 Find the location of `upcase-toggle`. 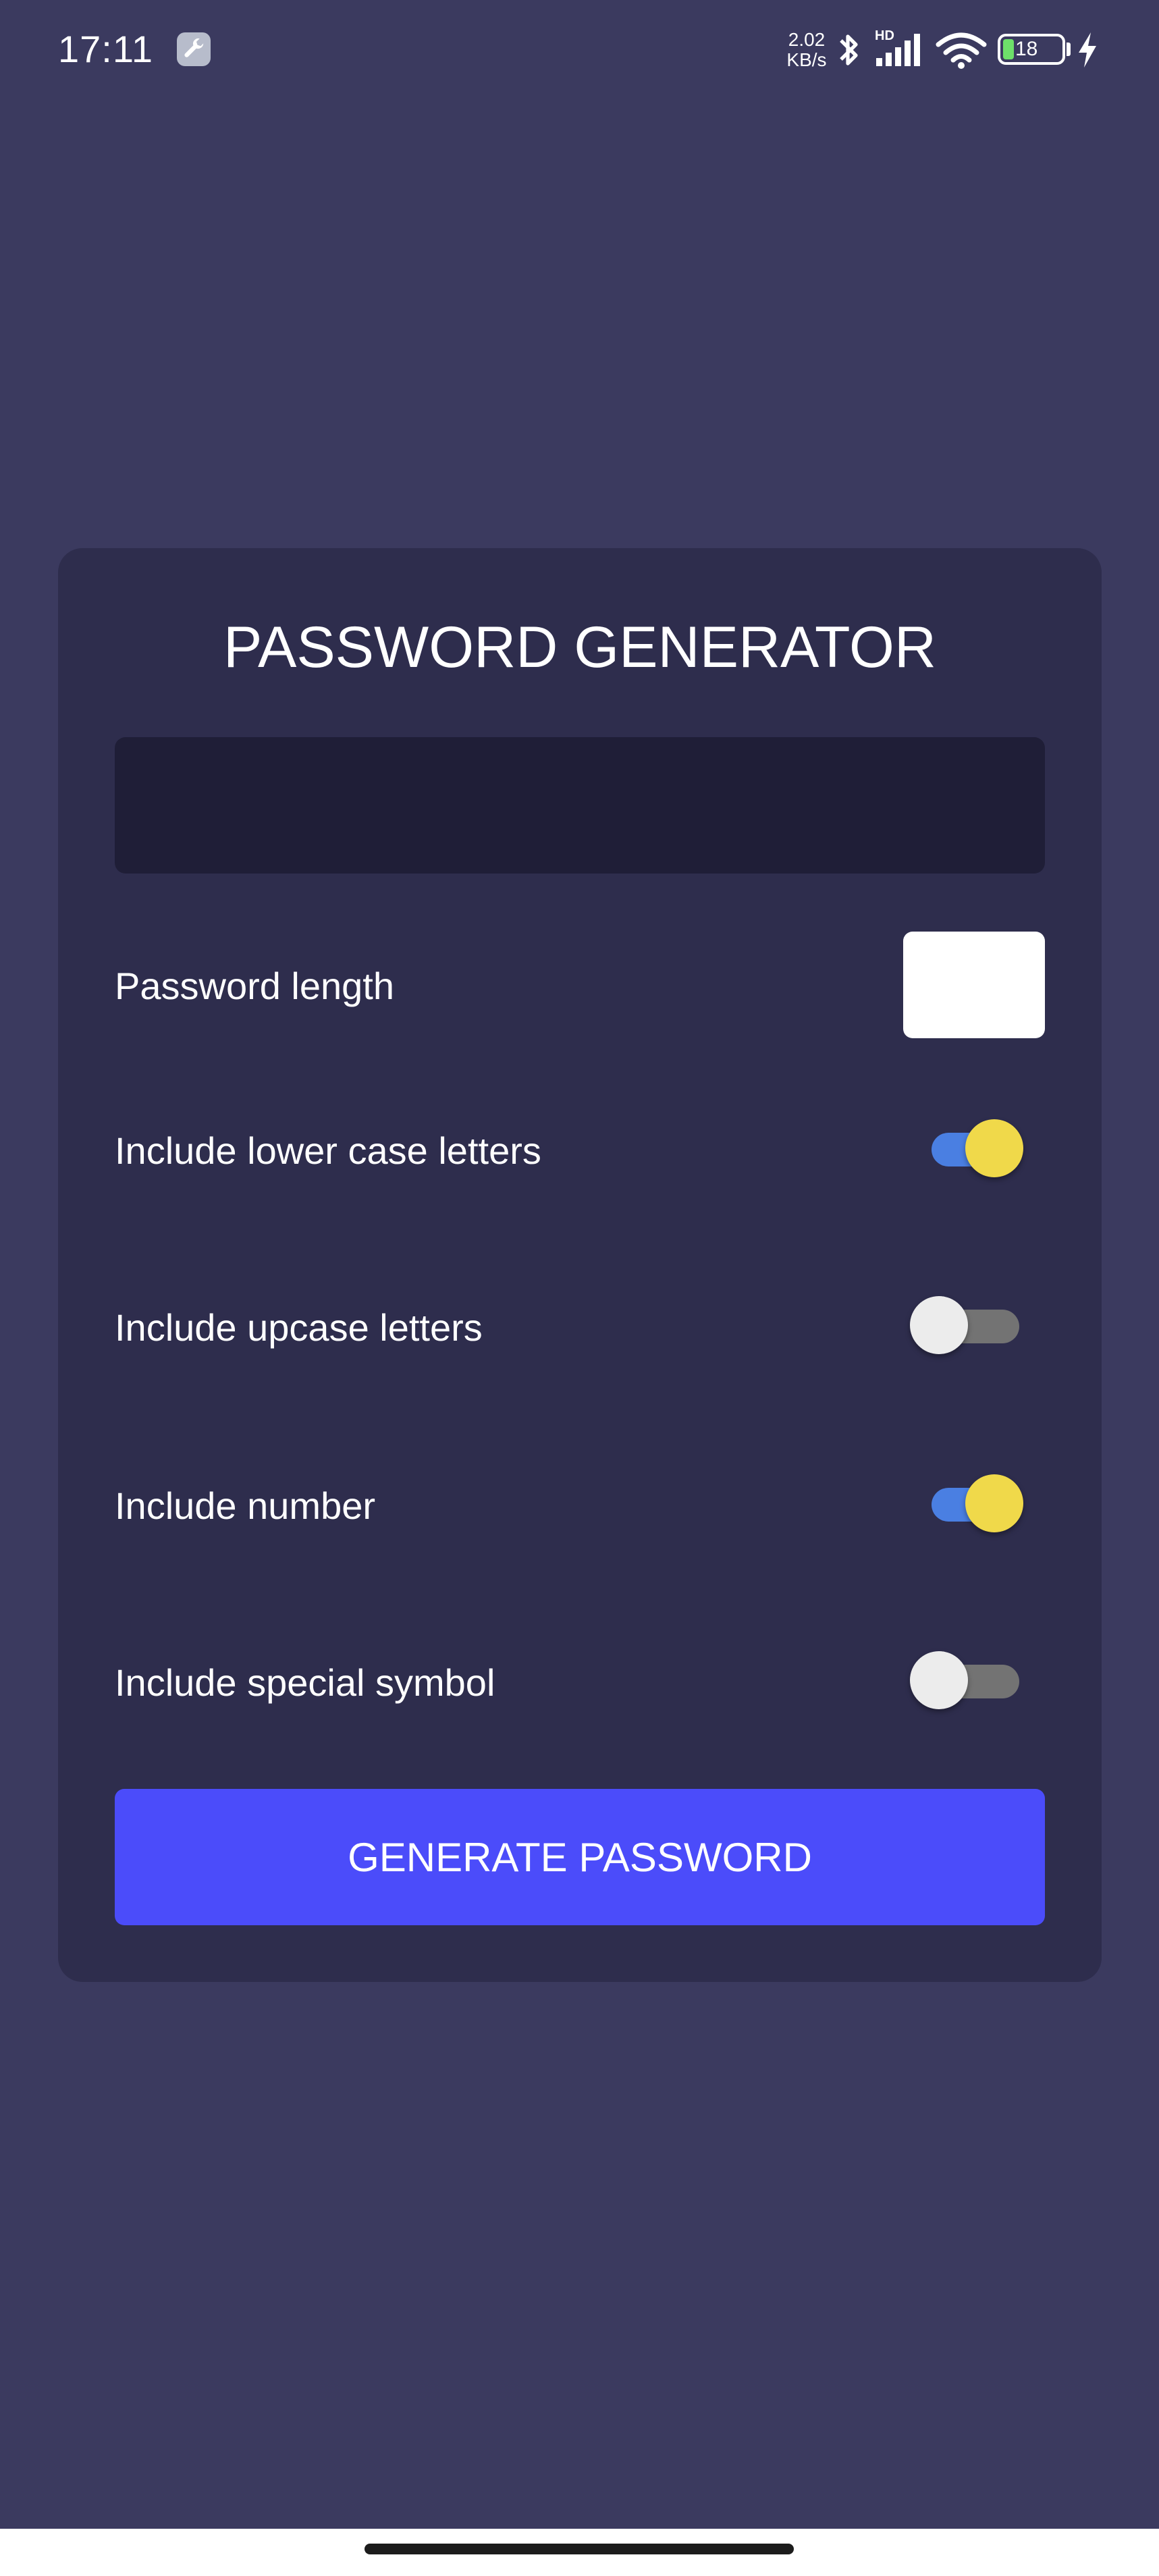

upcase-toggle is located at coordinates (964, 1326).